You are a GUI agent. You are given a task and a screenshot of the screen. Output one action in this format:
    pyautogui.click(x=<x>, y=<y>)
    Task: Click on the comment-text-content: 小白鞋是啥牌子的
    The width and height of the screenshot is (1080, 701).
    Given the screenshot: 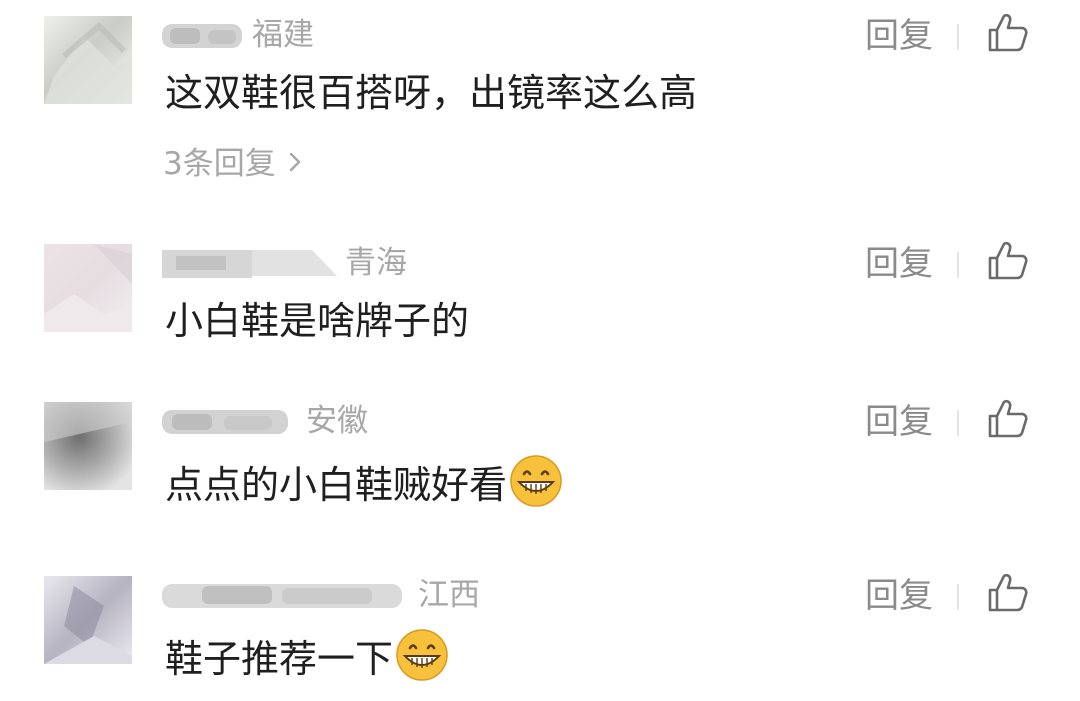 What is the action you would take?
    pyautogui.click(x=317, y=321)
    